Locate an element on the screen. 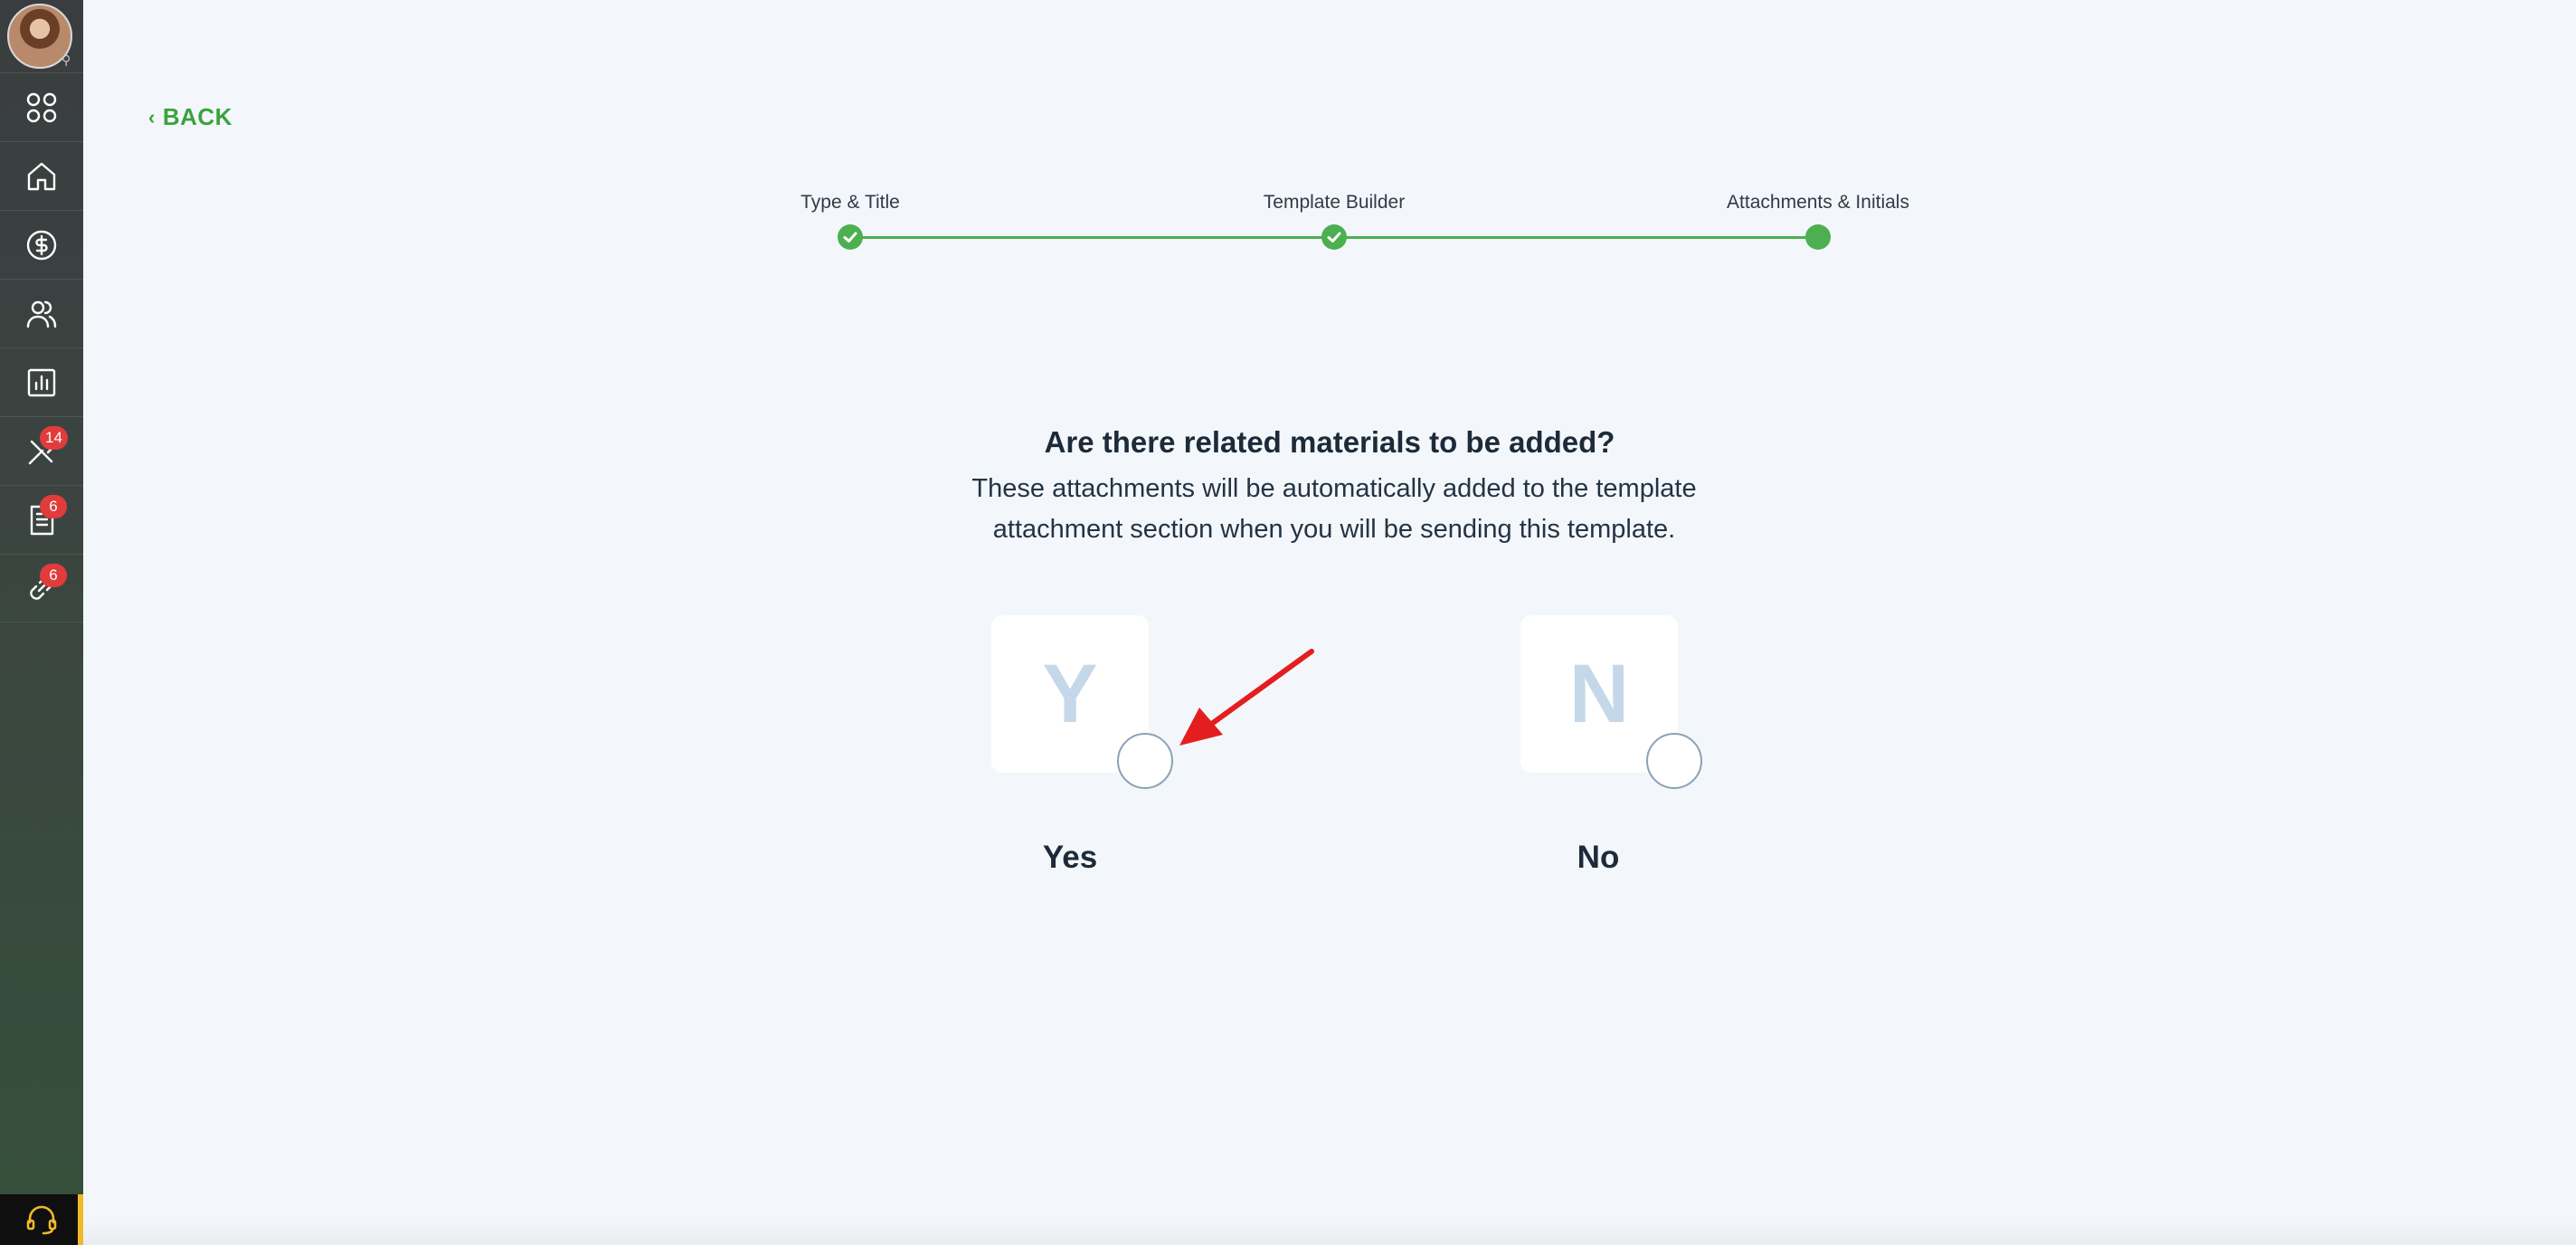  sidebar-item-documents: 6 is located at coordinates (41, 519).